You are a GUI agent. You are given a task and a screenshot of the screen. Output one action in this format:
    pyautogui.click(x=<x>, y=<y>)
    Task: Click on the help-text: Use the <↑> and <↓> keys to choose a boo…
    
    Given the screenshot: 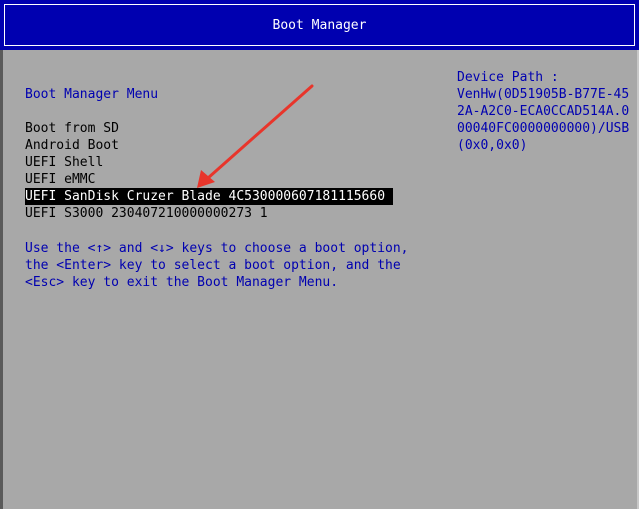 What is the action you would take?
    pyautogui.click(x=217, y=265)
    